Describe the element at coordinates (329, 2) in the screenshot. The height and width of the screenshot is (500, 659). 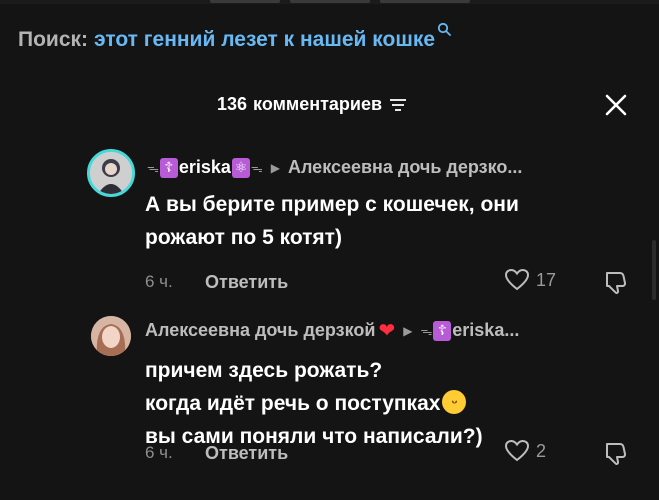
I see `top-edge-strip` at that location.